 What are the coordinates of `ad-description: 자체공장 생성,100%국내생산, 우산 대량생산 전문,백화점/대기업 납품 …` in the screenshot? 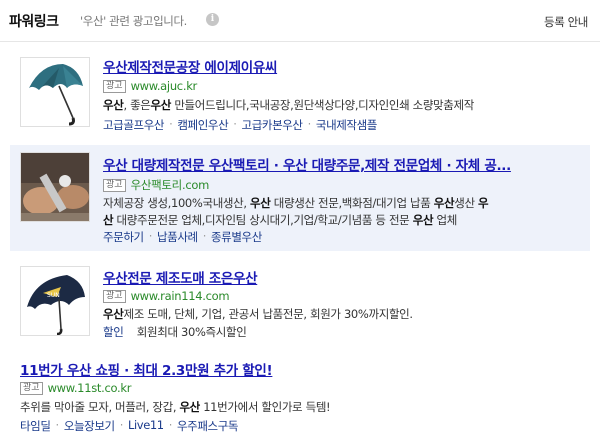 It's located at (344, 211).